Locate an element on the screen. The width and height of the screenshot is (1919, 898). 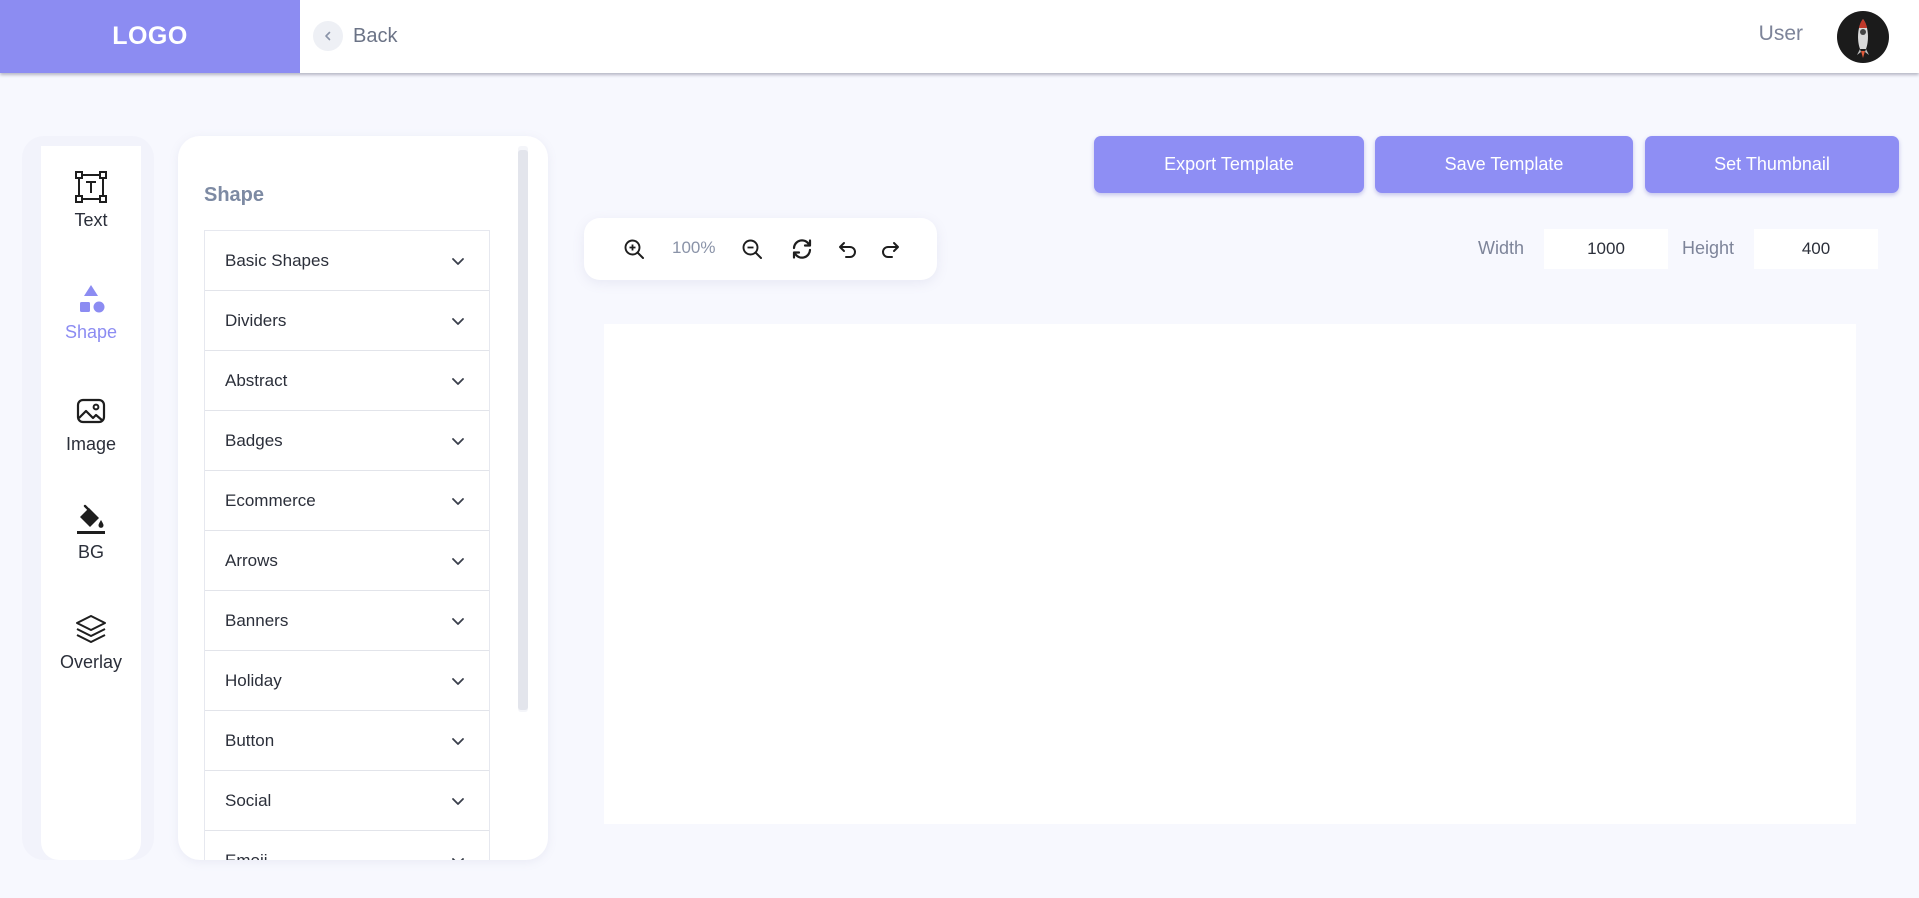
back-button: Back is located at coordinates (355, 36).